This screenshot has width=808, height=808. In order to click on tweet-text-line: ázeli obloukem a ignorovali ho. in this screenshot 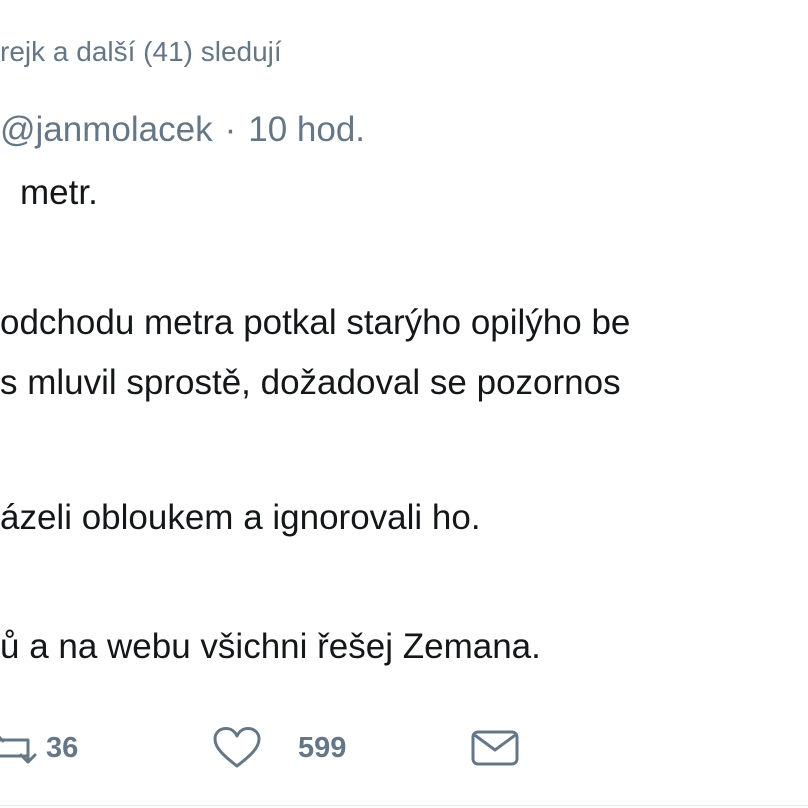, I will do `click(240, 517)`.